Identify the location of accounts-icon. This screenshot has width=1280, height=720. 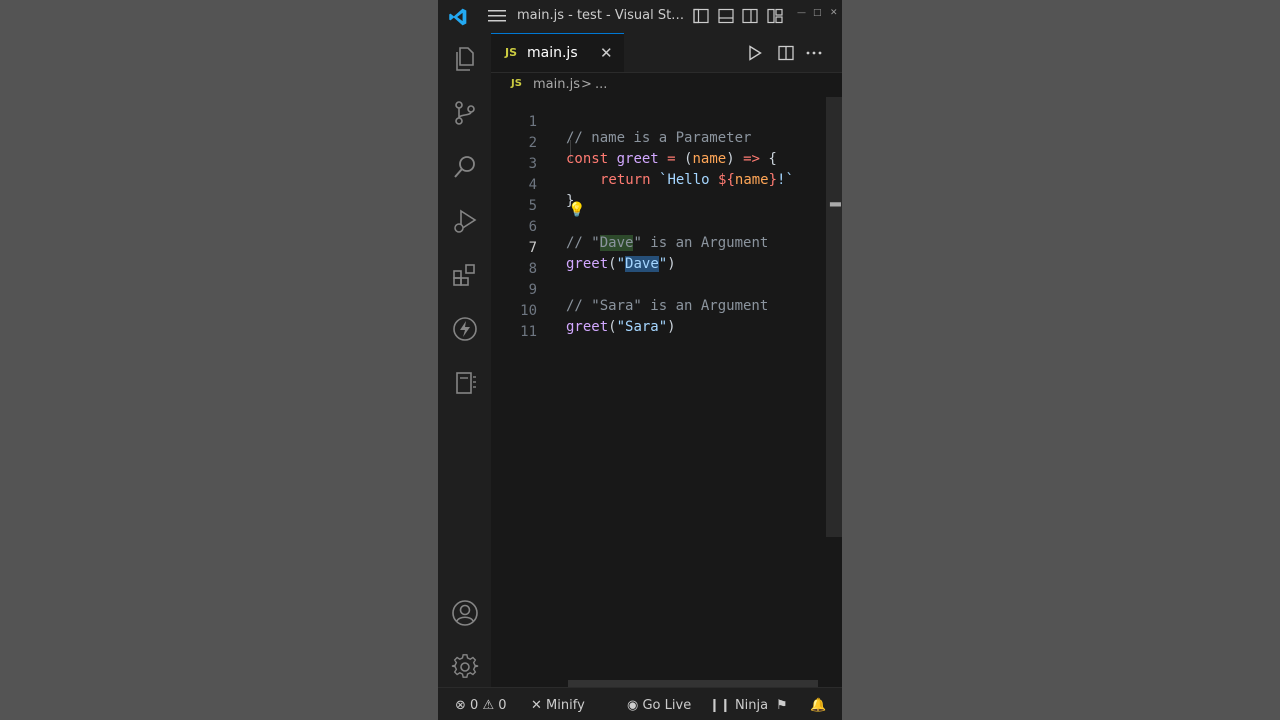
(465, 613).